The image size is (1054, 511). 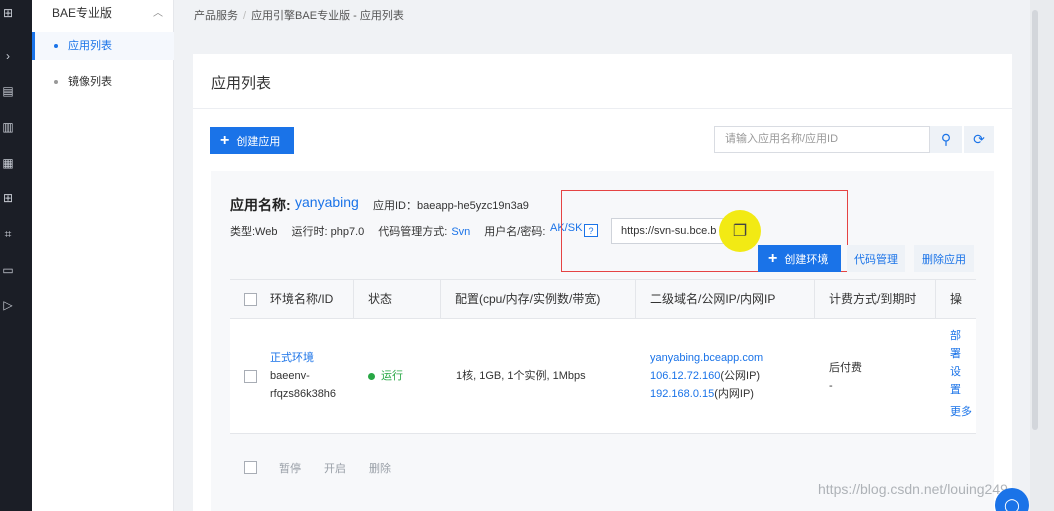 What do you see at coordinates (8, 91) in the screenshot?
I see `document-icon: ▤` at bounding box center [8, 91].